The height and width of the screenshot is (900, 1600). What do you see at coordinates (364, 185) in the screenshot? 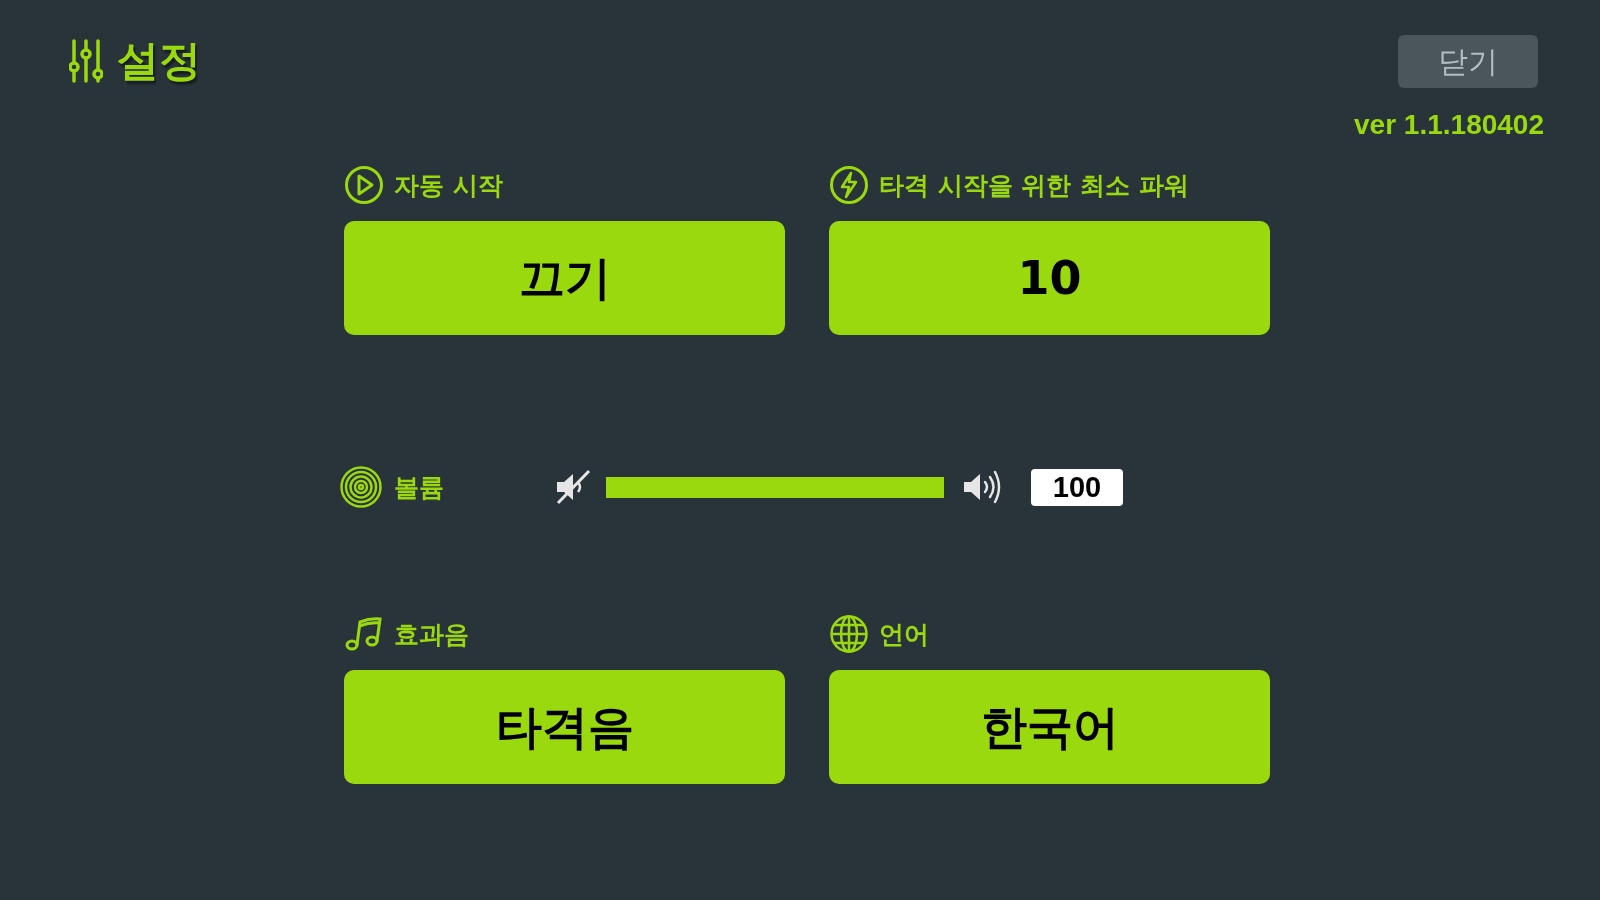
I see `play-circle-icon` at bounding box center [364, 185].